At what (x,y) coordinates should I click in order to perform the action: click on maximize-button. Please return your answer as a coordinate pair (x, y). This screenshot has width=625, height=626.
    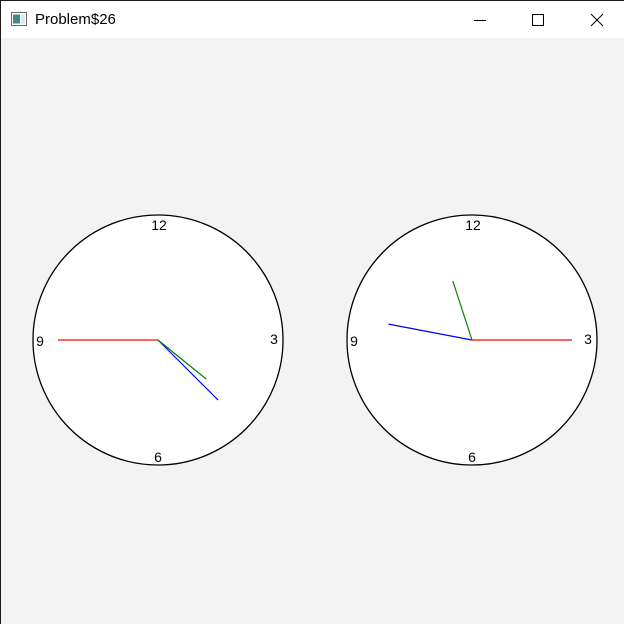
    Looking at the image, I should click on (538, 19).